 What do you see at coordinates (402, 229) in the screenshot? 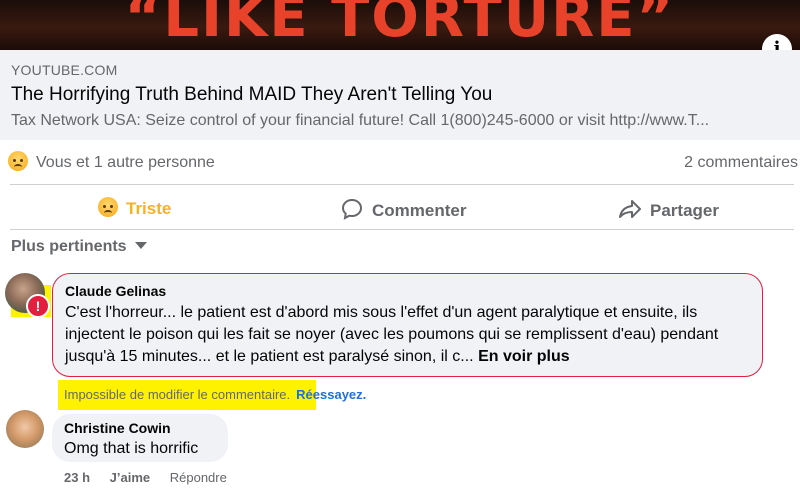
I see `divider` at bounding box center [402, 229].